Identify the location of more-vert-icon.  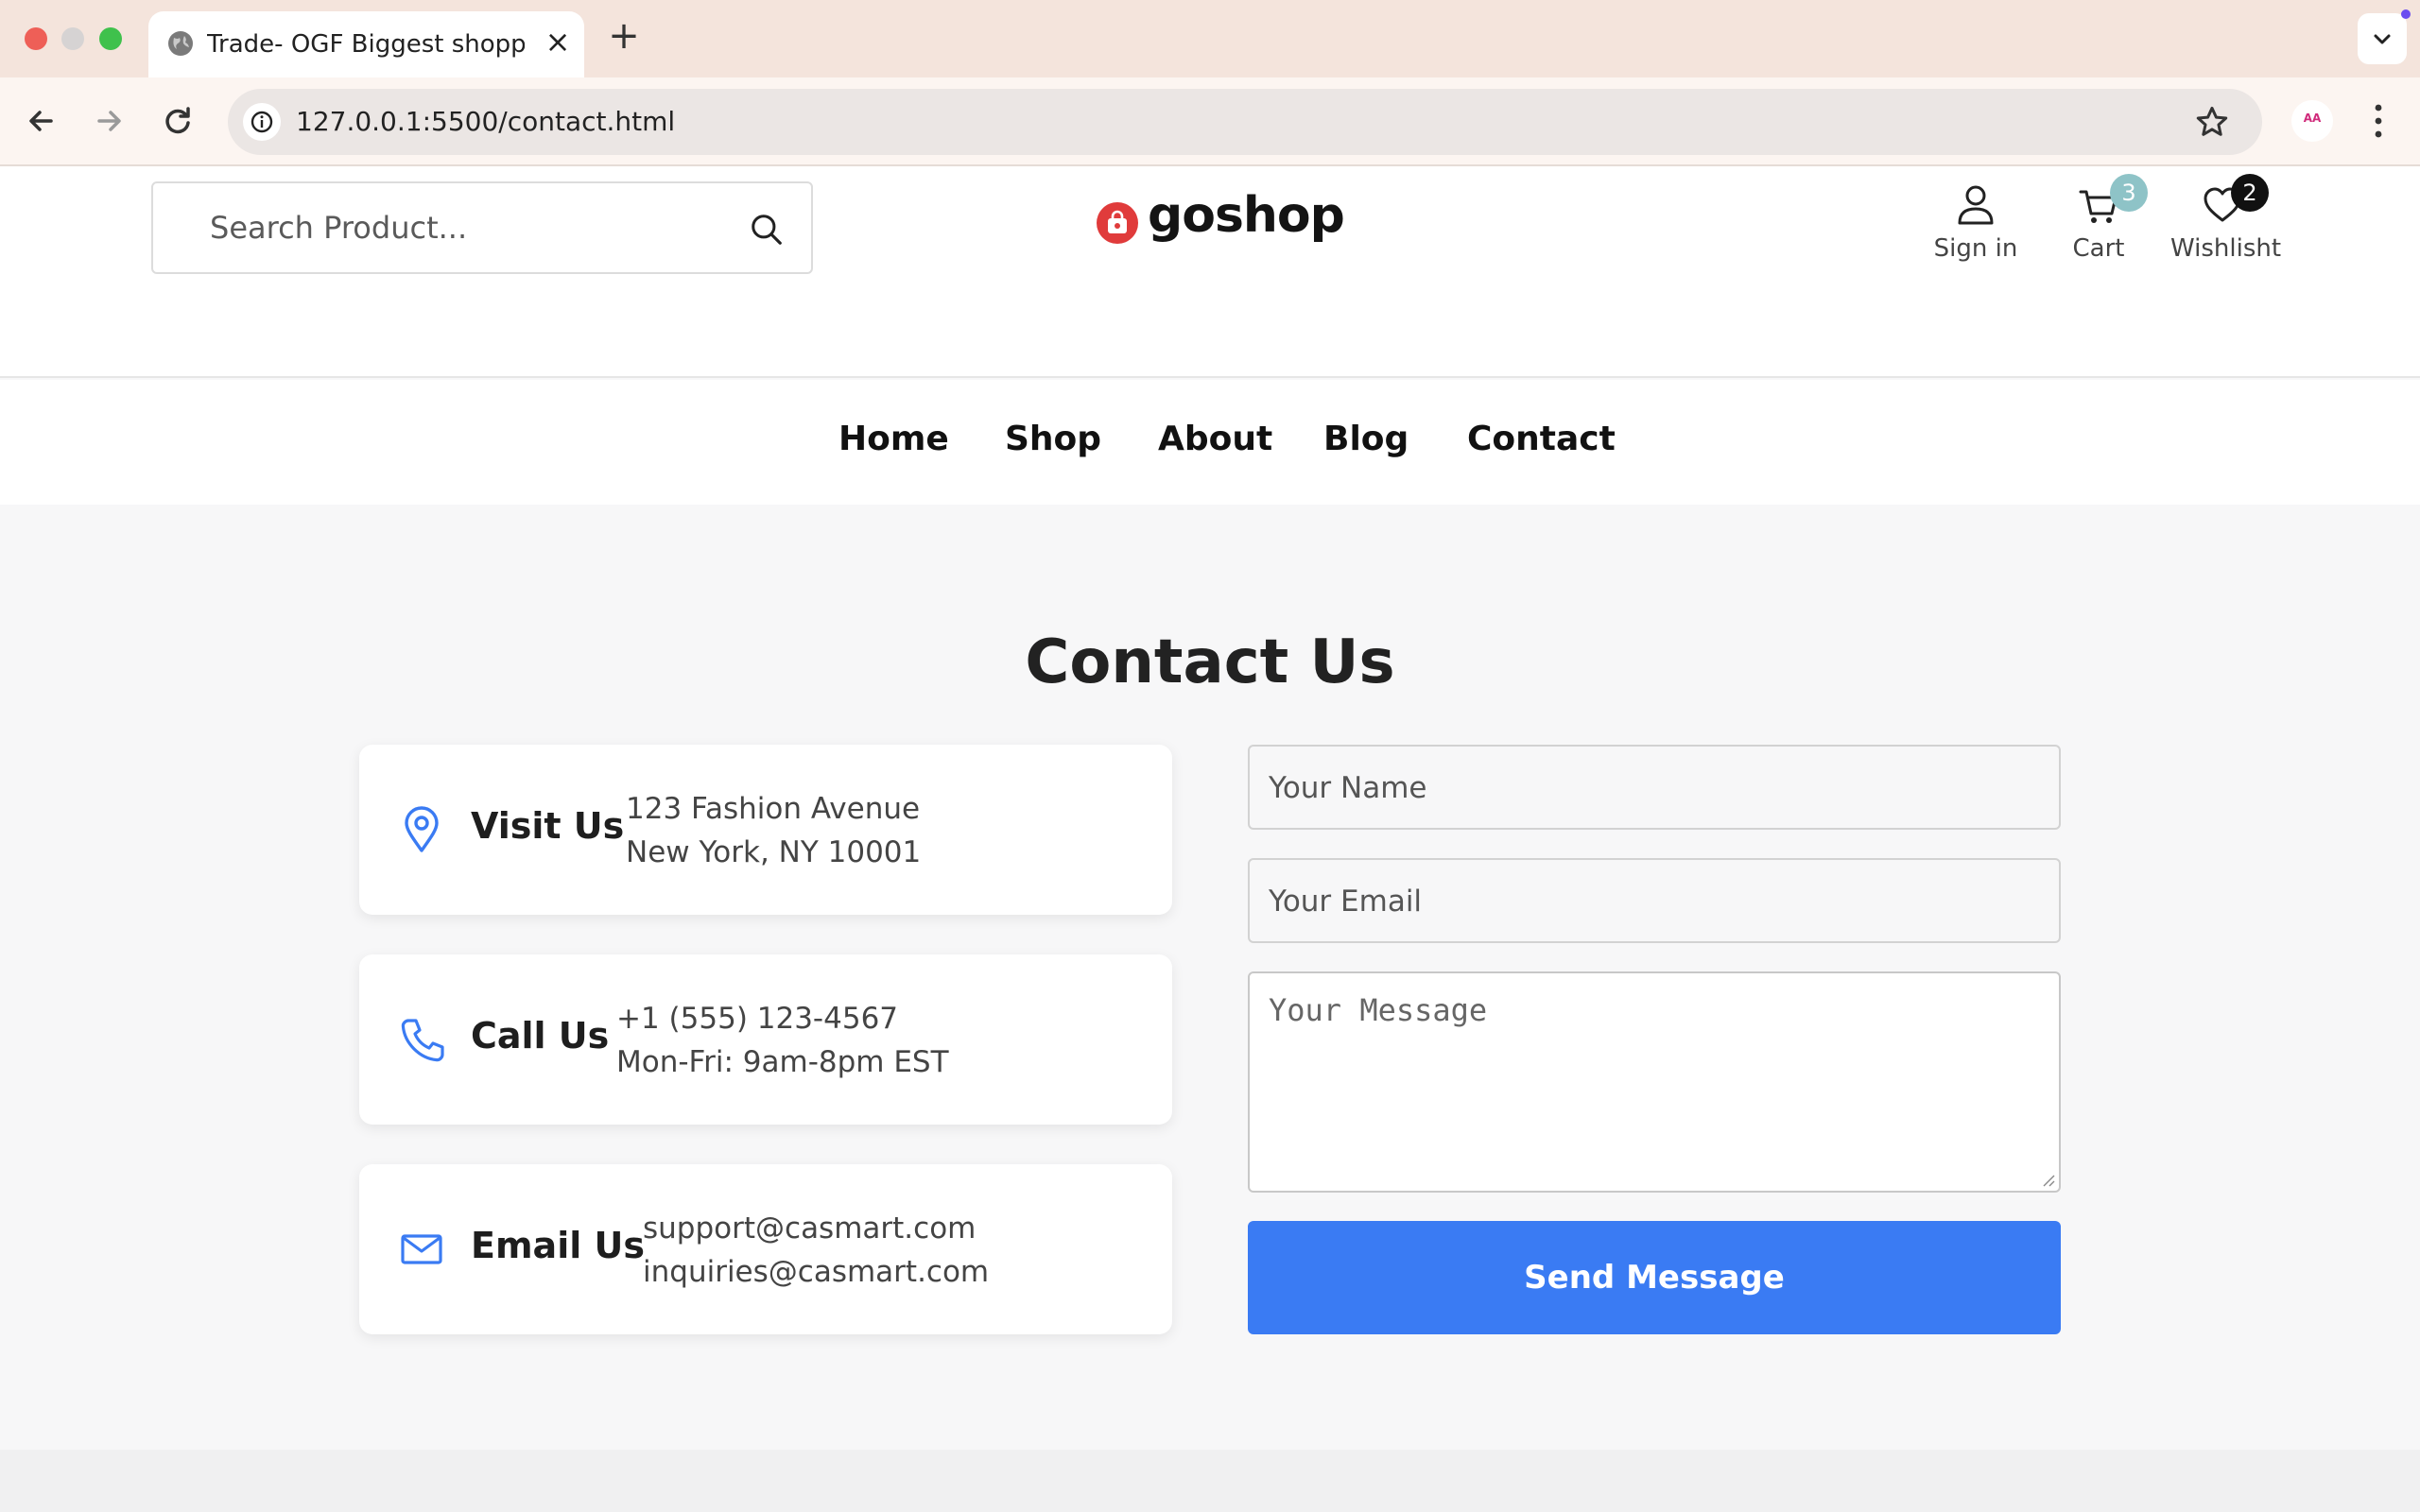
(2378, 121).